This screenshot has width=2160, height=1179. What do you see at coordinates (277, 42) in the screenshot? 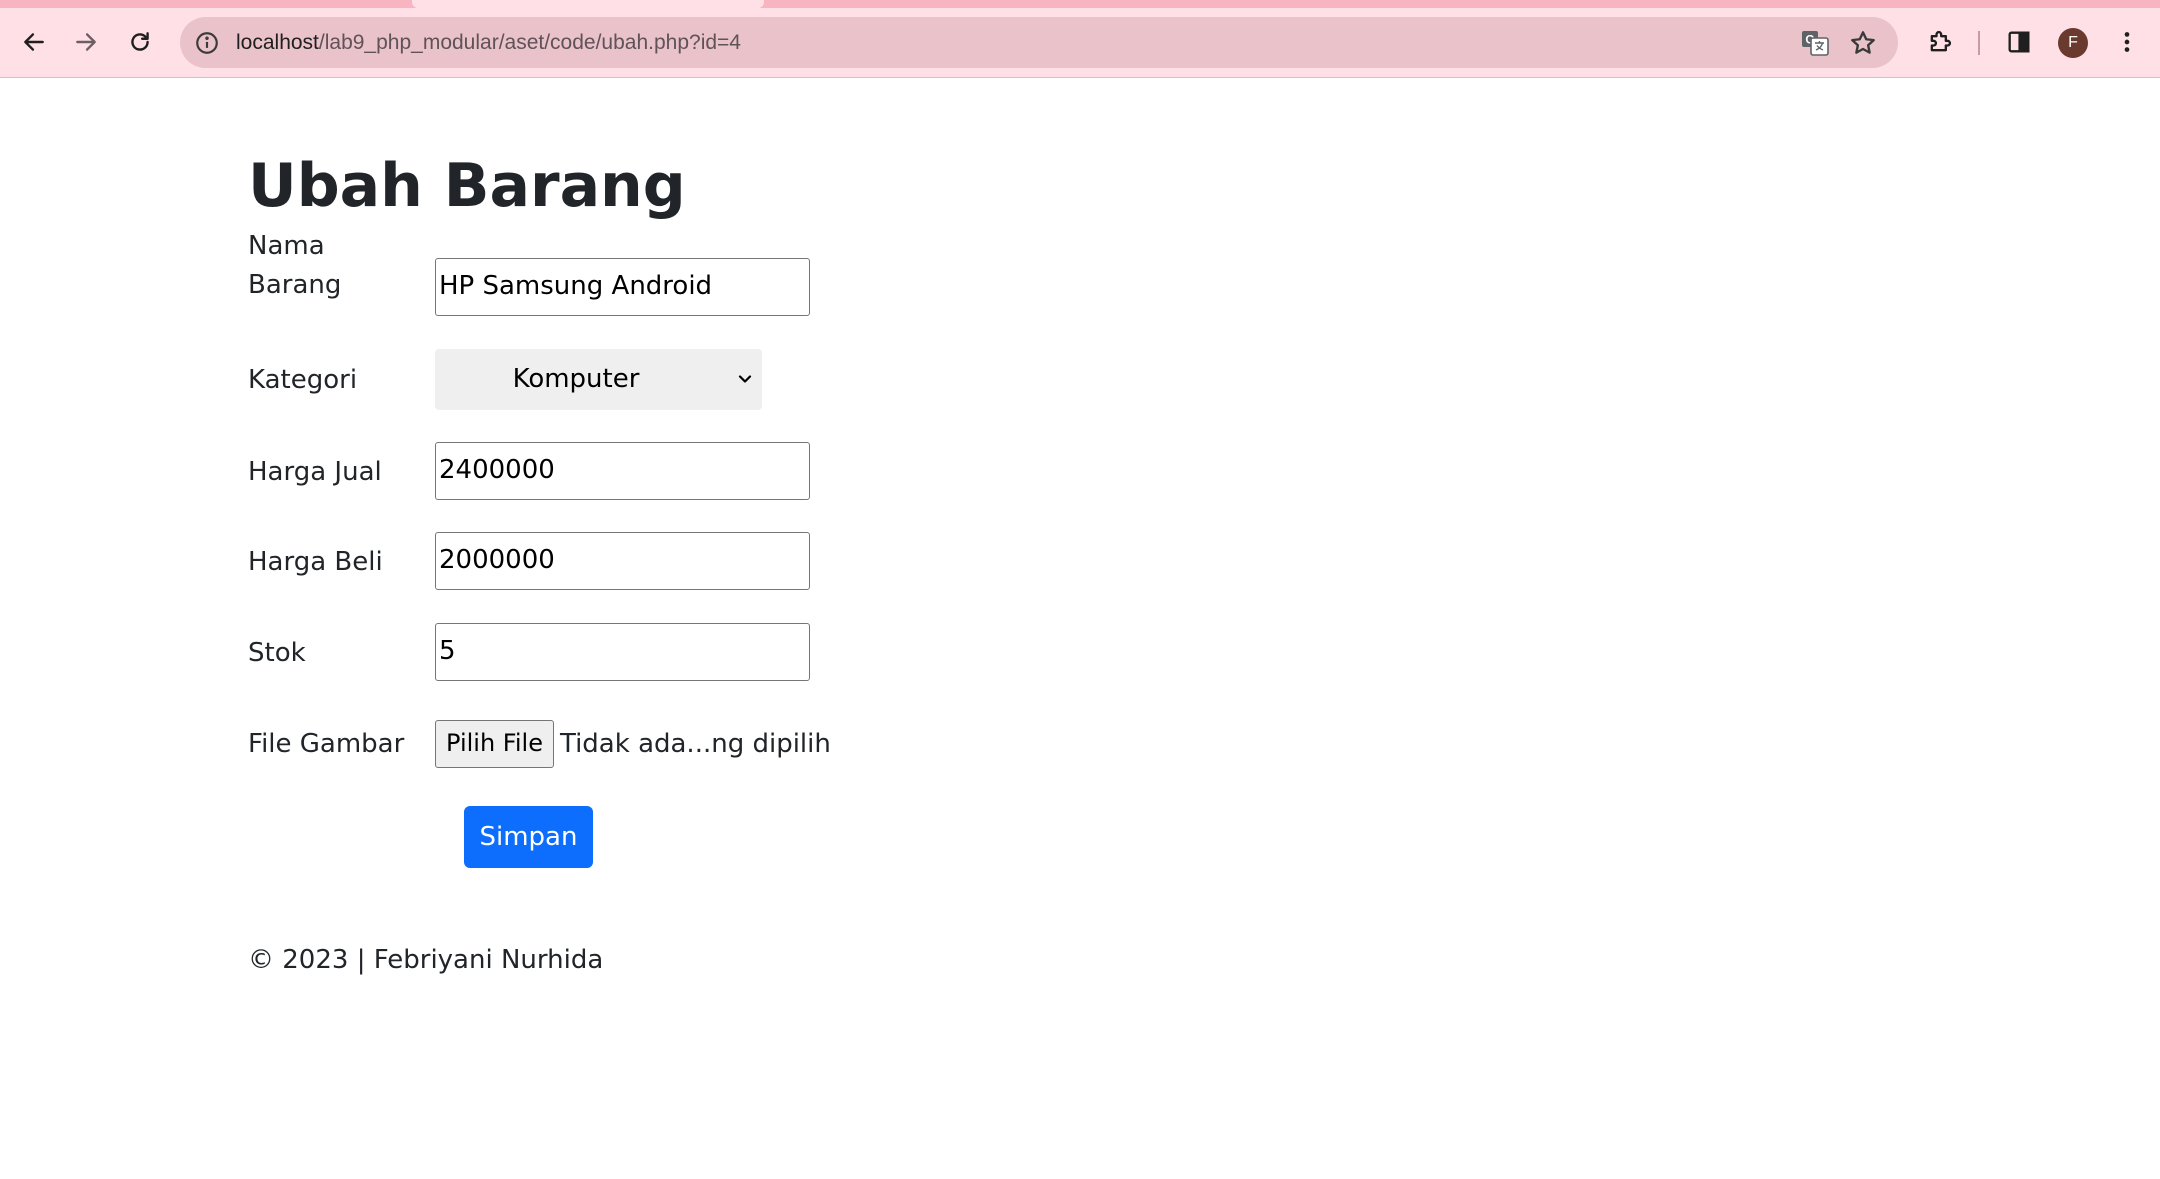
I see `url-host: localhost` at bounding box center [277, 42].